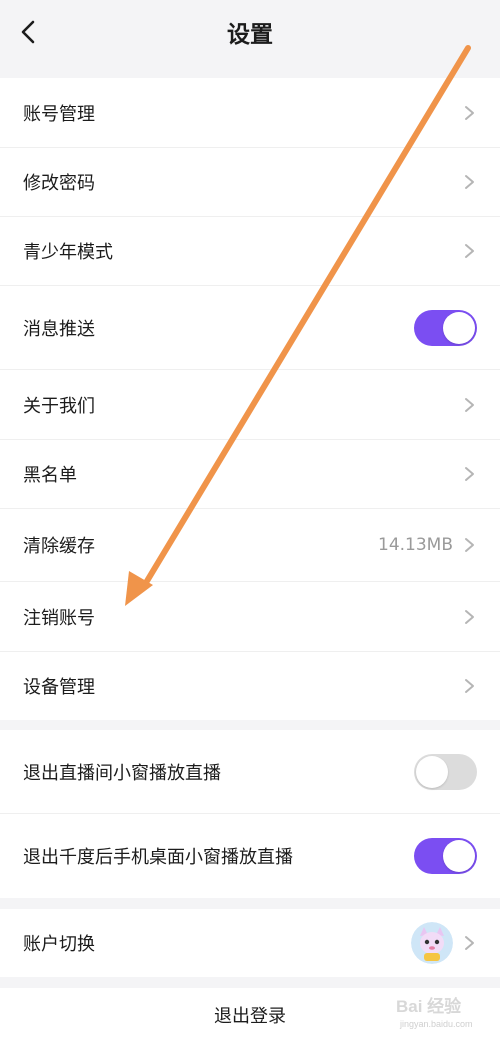 This screenshot has height=1042, width=500. I want to click on header-bar: 设置, so click(250, 33).